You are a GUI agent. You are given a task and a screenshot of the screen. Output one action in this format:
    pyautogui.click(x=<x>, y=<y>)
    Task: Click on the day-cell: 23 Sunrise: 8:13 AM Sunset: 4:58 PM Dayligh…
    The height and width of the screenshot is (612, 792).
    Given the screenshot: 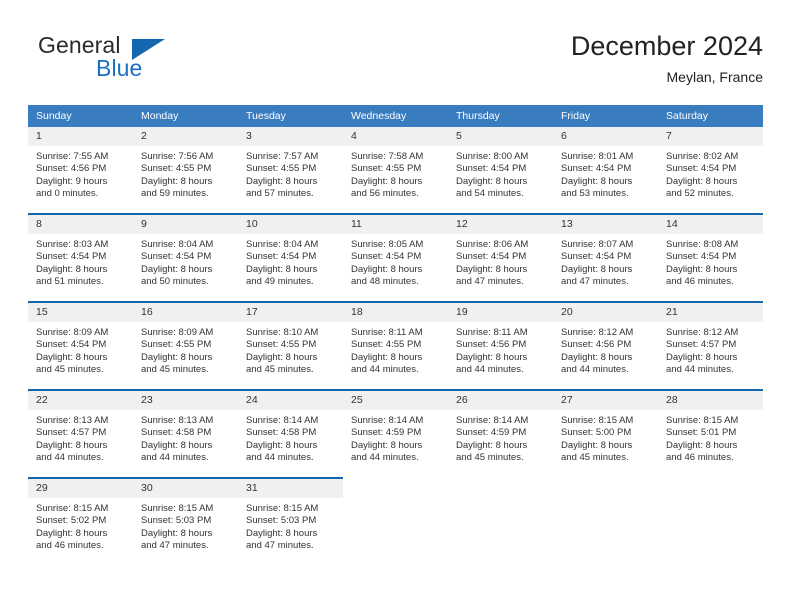 What is the action you would take?
    pyautogui.click(x=185, y=433)
    